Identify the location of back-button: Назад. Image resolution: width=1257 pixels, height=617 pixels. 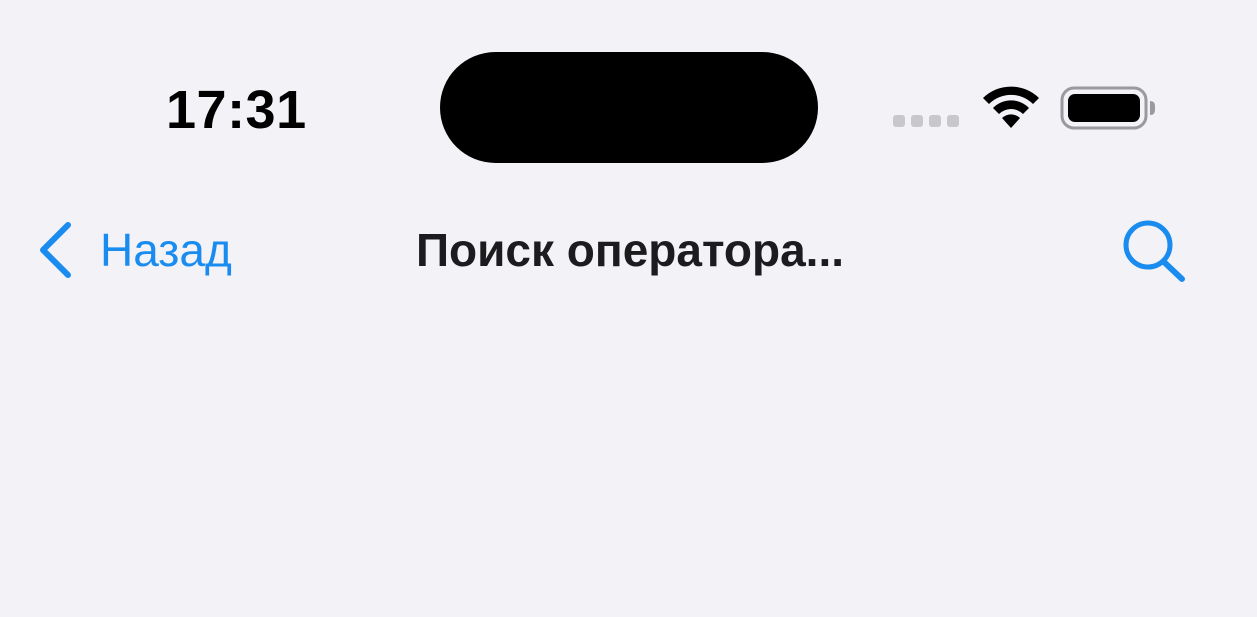
(134, 250).